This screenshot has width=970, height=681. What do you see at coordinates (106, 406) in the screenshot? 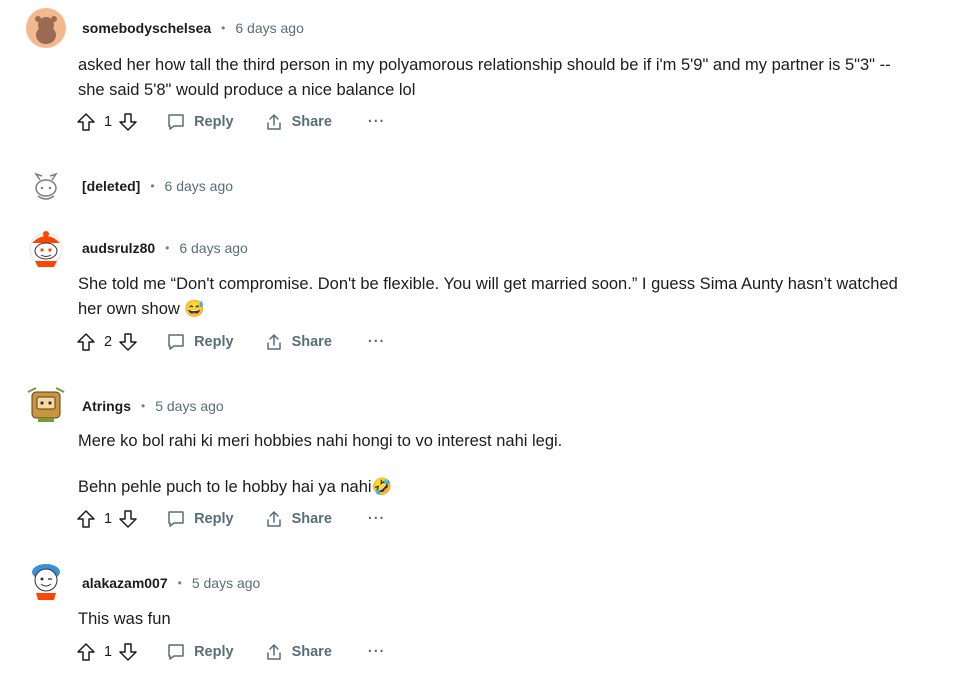
I see `author-name: Atrings` at bounding box center [106, 406].